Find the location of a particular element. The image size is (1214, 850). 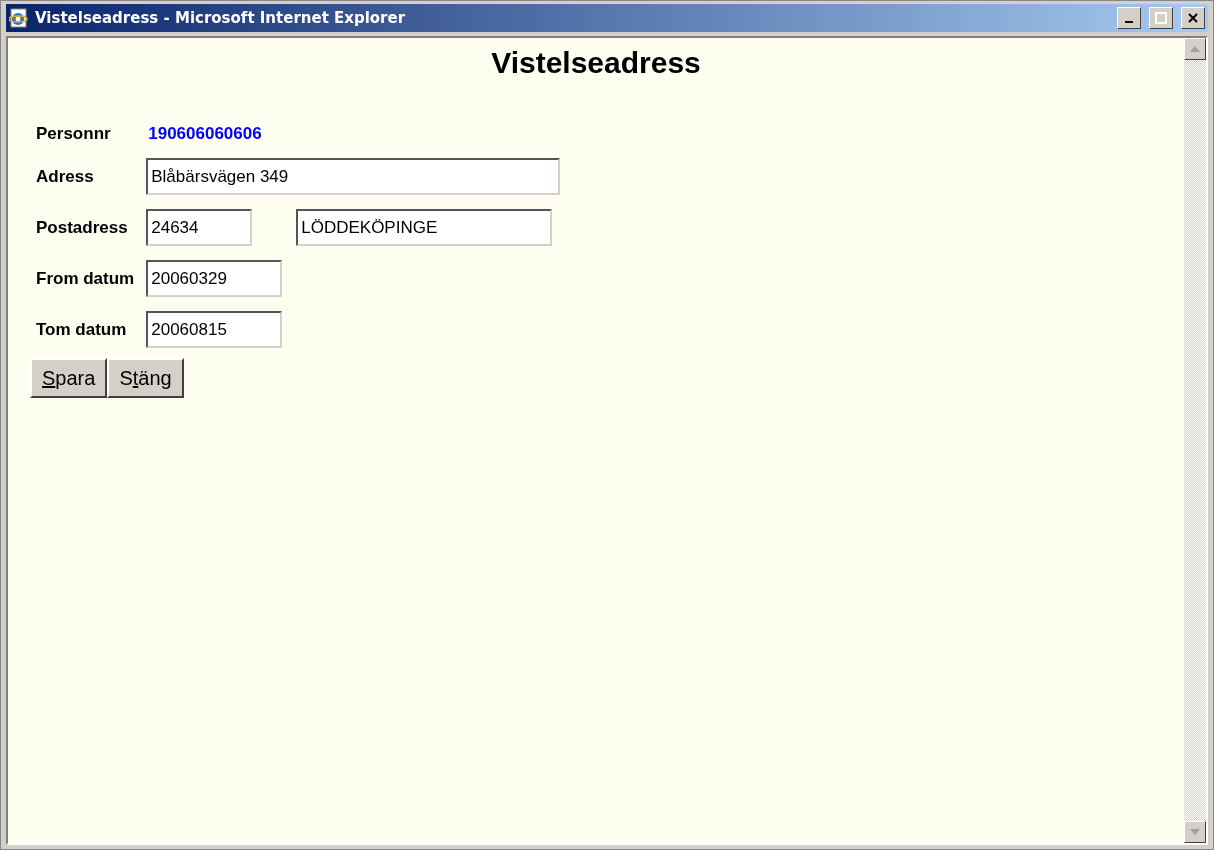

window-title: Vistelseadress - Microsoft Internet Explorer is located at coordinates (221, 18).